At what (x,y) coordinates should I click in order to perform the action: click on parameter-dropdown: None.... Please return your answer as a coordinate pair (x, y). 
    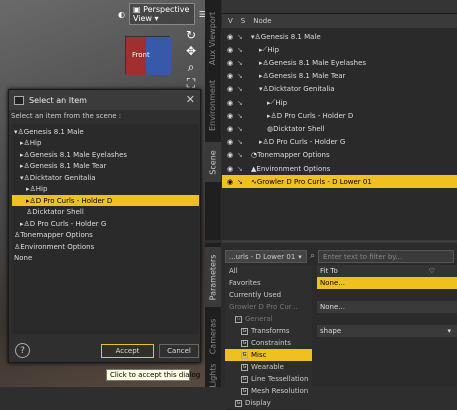
    Looking at the image, I should click on (387, 307).